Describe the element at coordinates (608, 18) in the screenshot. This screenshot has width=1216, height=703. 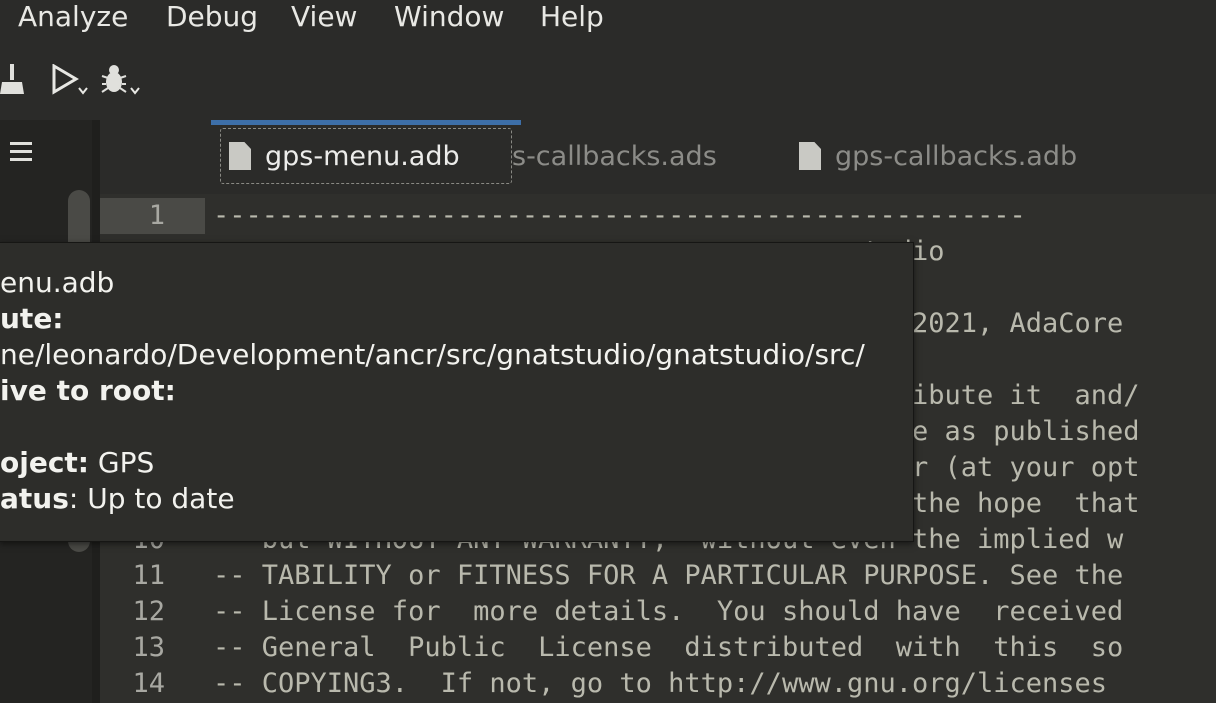
I see `menu-bar: Analyze Debug View Window Help` at that location.